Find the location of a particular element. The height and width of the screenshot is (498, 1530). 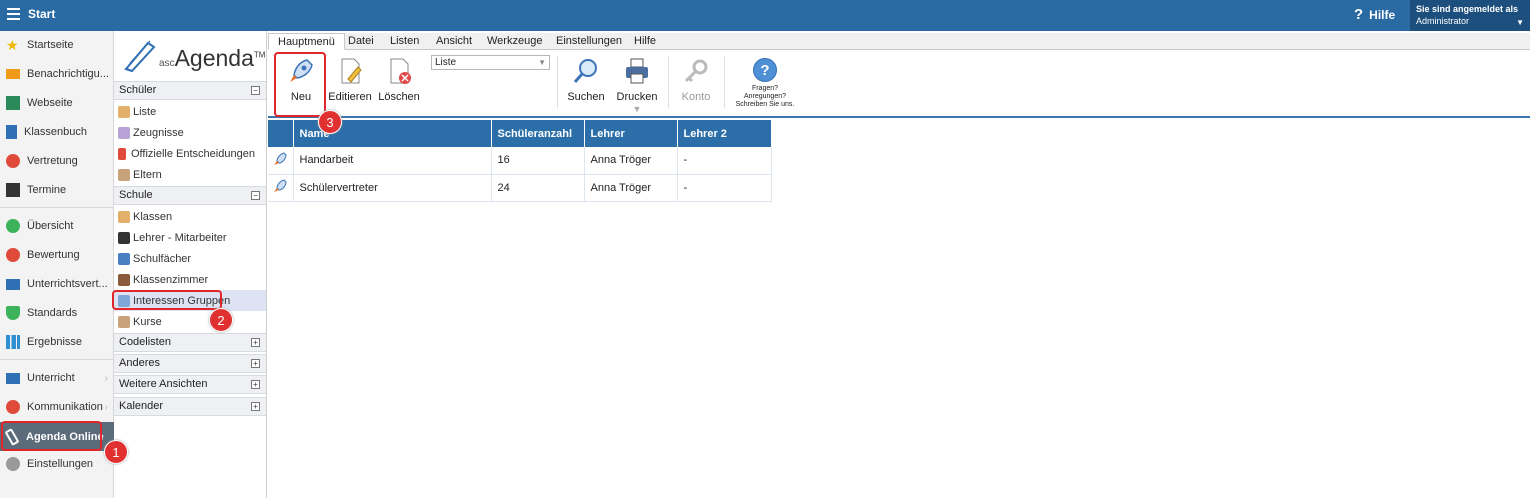

pin-icon is located at coordinates (122, 153).